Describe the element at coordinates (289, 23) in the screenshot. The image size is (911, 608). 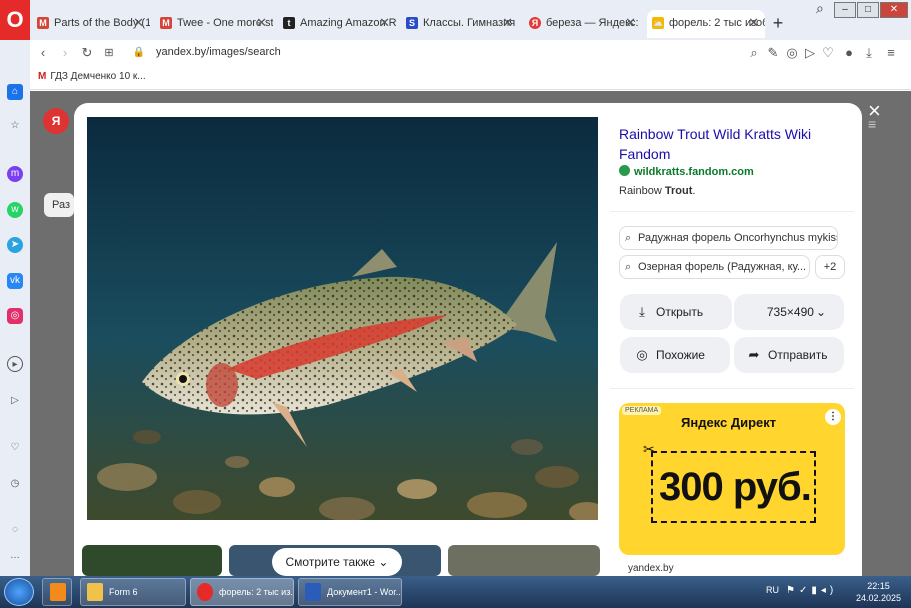
I see `tumblr-icon: t` at that location.